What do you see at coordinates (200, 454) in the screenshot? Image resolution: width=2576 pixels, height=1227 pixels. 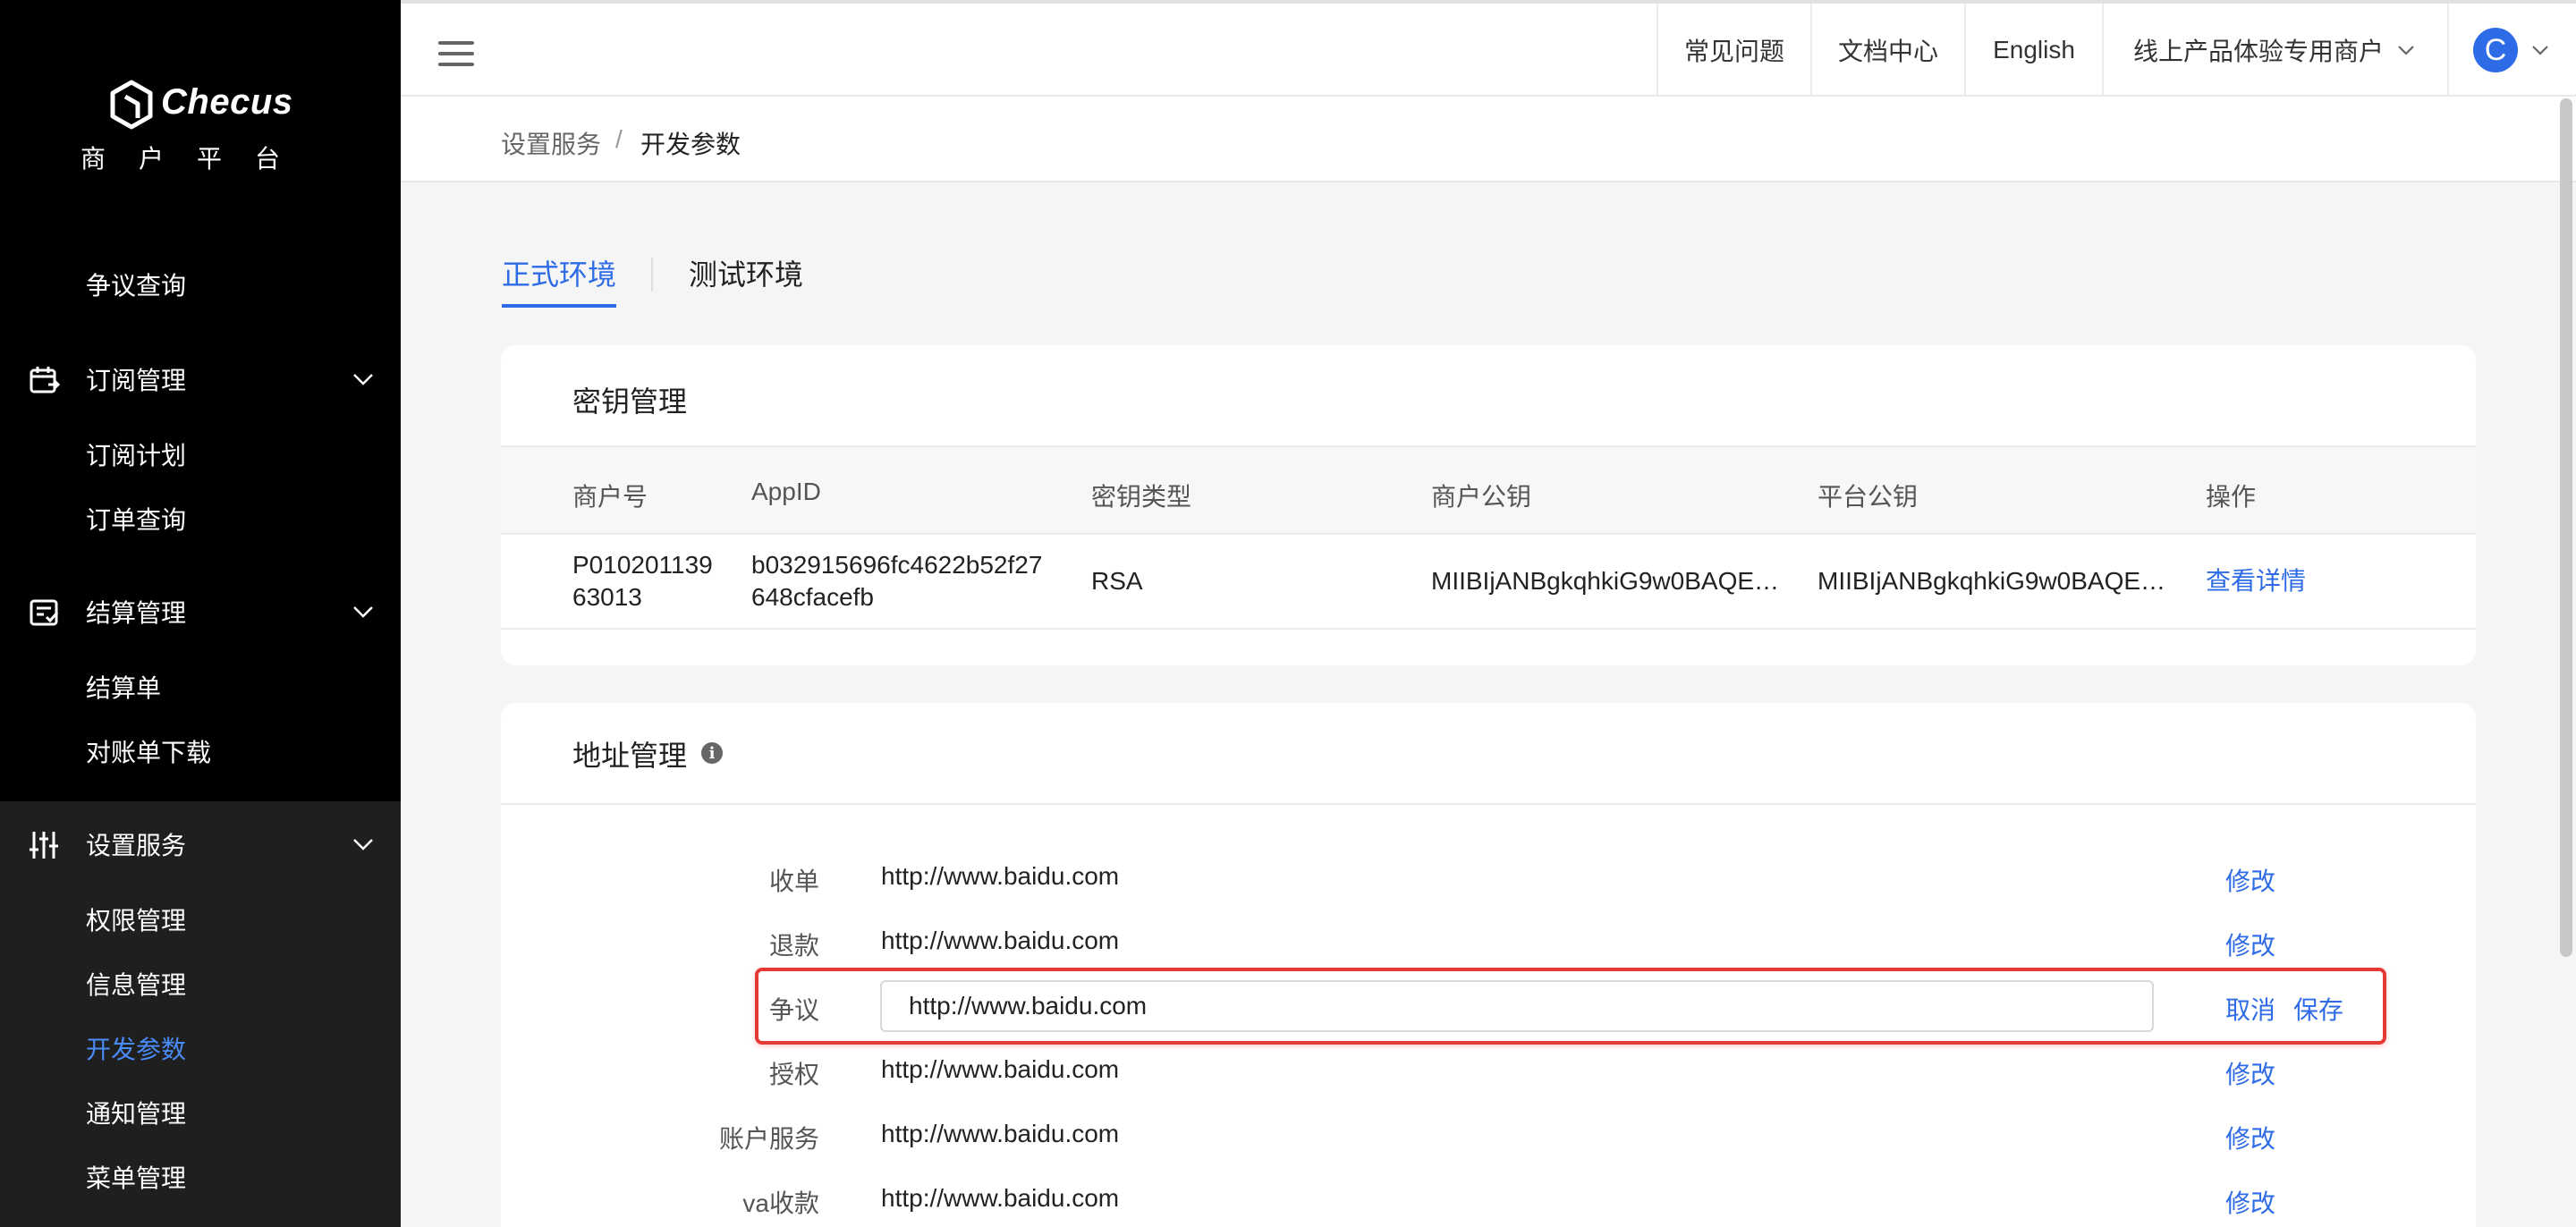 I see `sidebar-item-subscription-plan: 订阅计划` at bounding box center [200, 454].